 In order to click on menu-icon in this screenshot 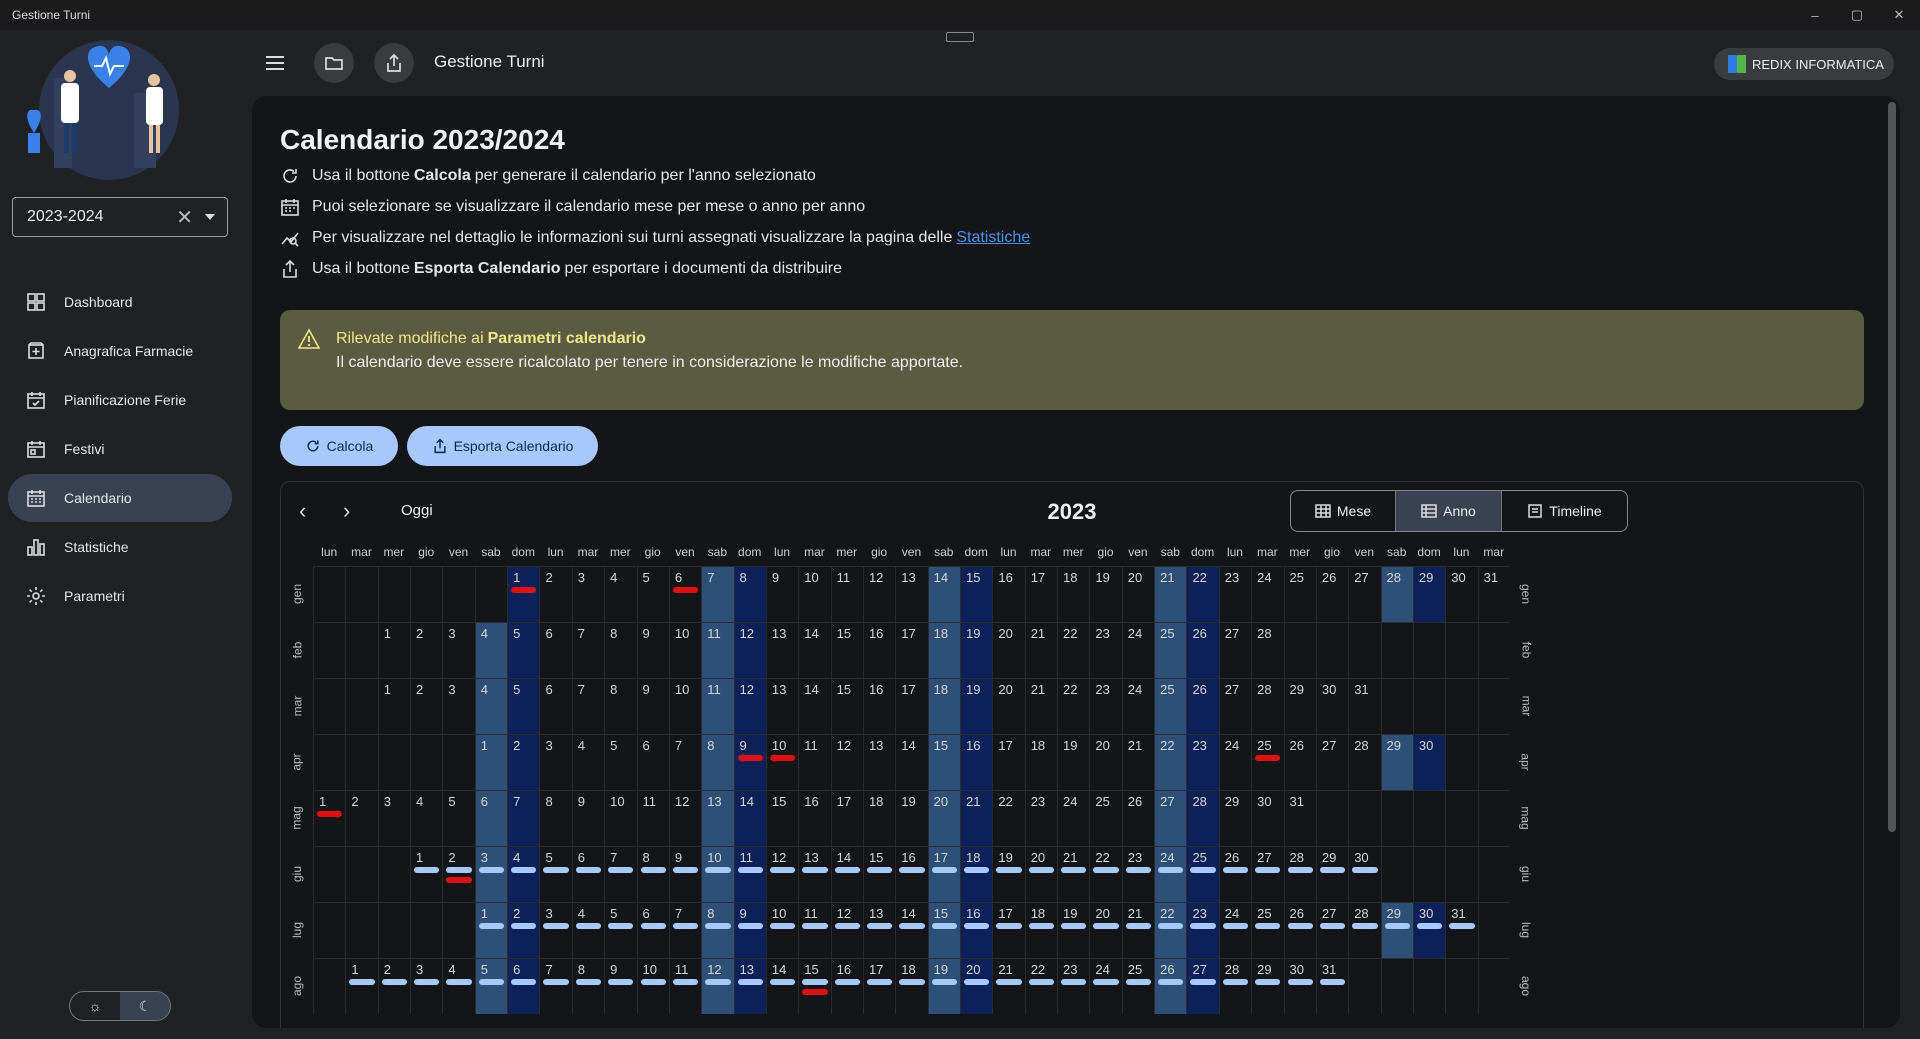, I will do `click(275, 63)`.